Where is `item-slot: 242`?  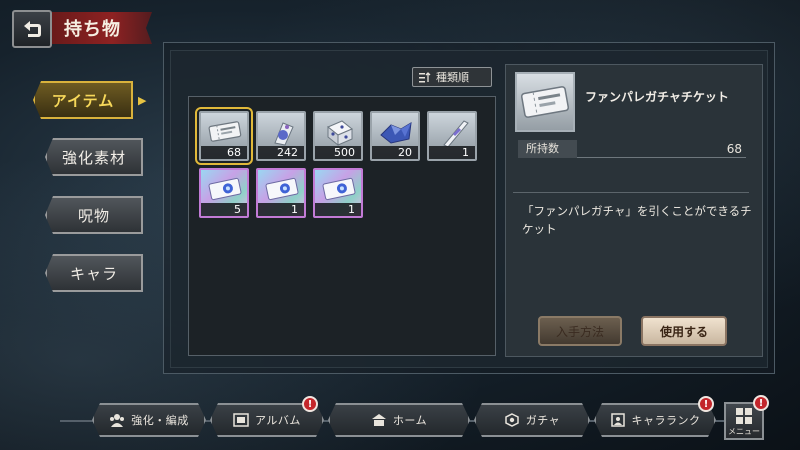 item-slot: 242 is located at coordinates (281, 136).